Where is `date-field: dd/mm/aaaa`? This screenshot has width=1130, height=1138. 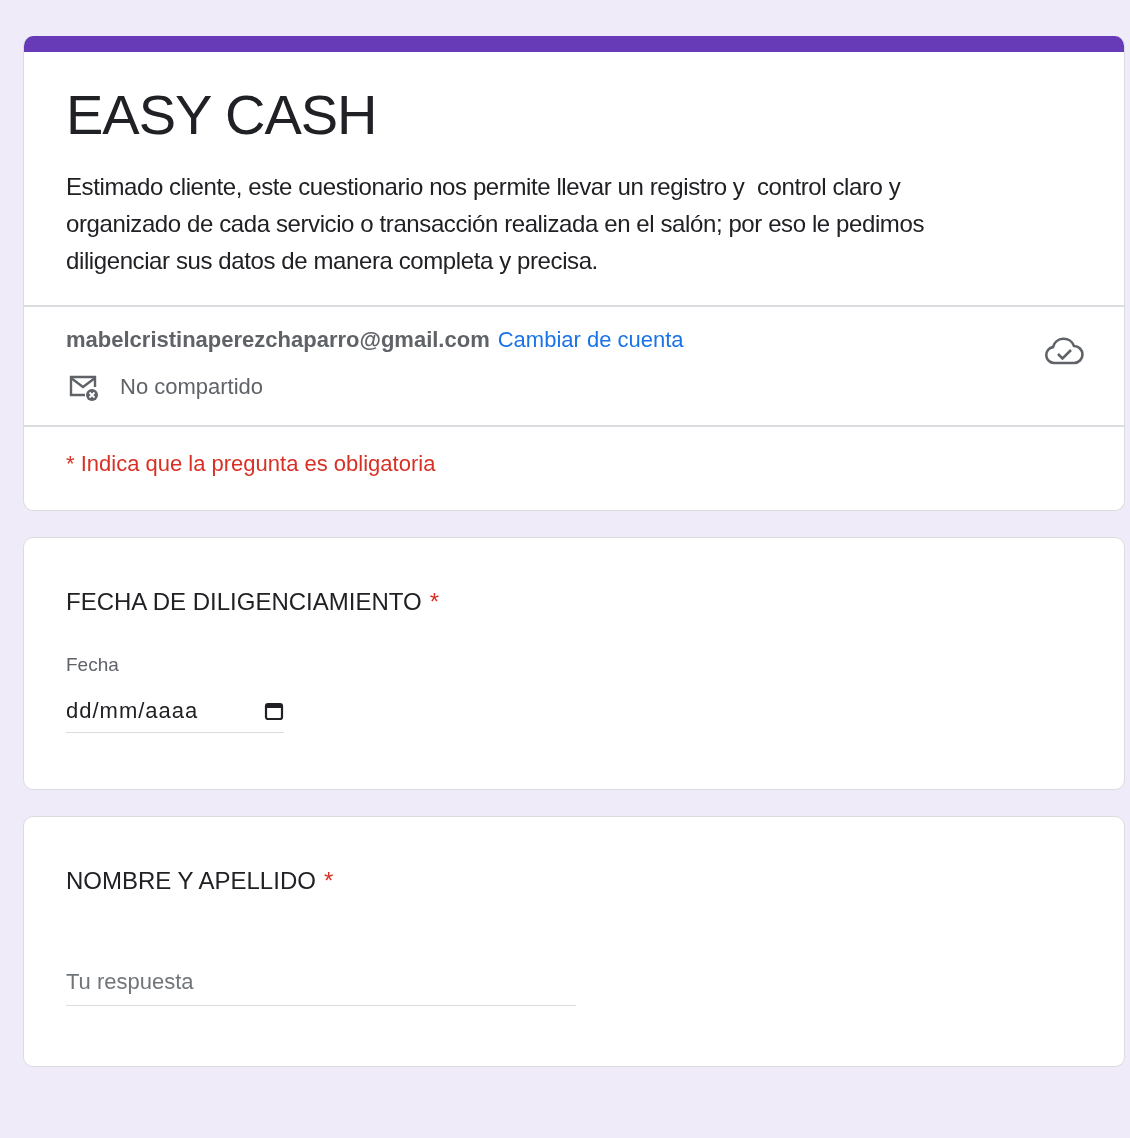
date-field: dd/mm/aaaa is located at coordinates (175, 704).